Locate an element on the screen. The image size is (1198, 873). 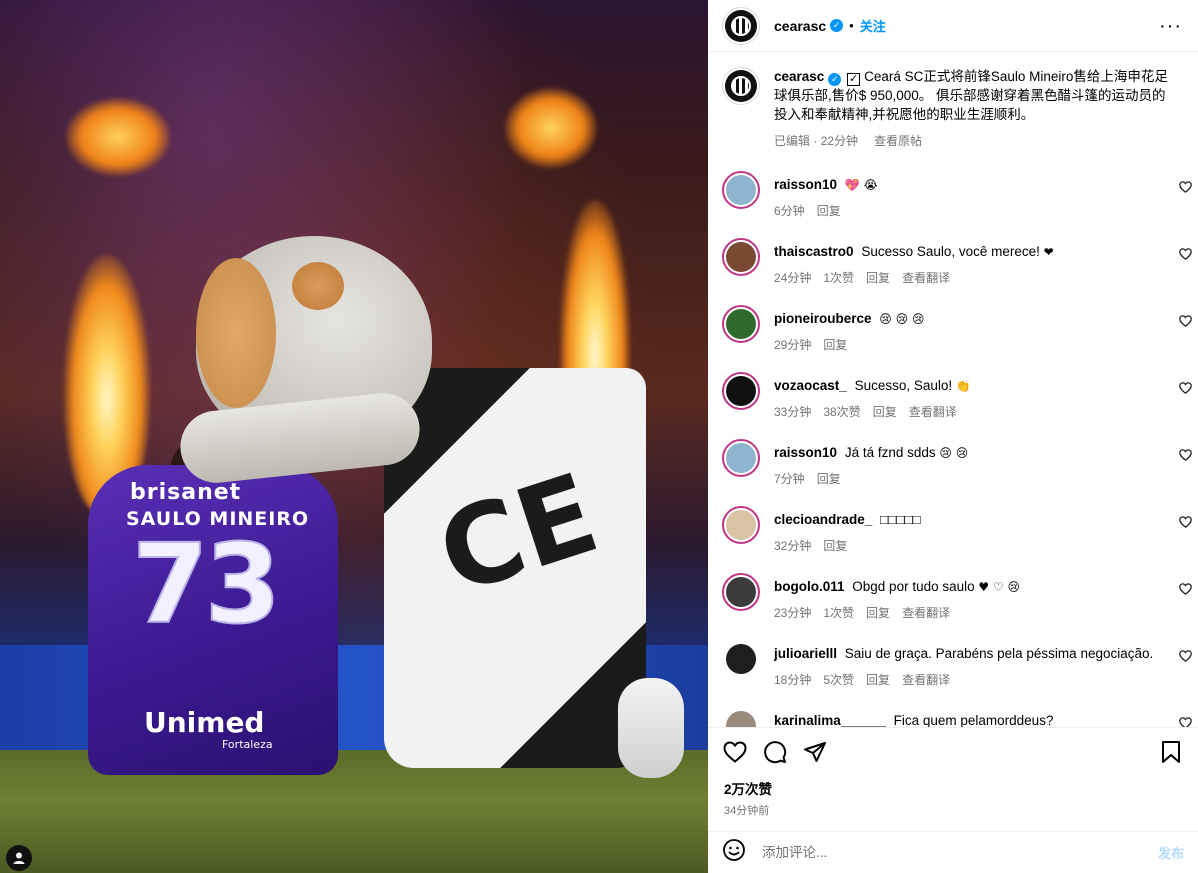
add-comment-bar: 发布 is located at coordinates (953, 852).